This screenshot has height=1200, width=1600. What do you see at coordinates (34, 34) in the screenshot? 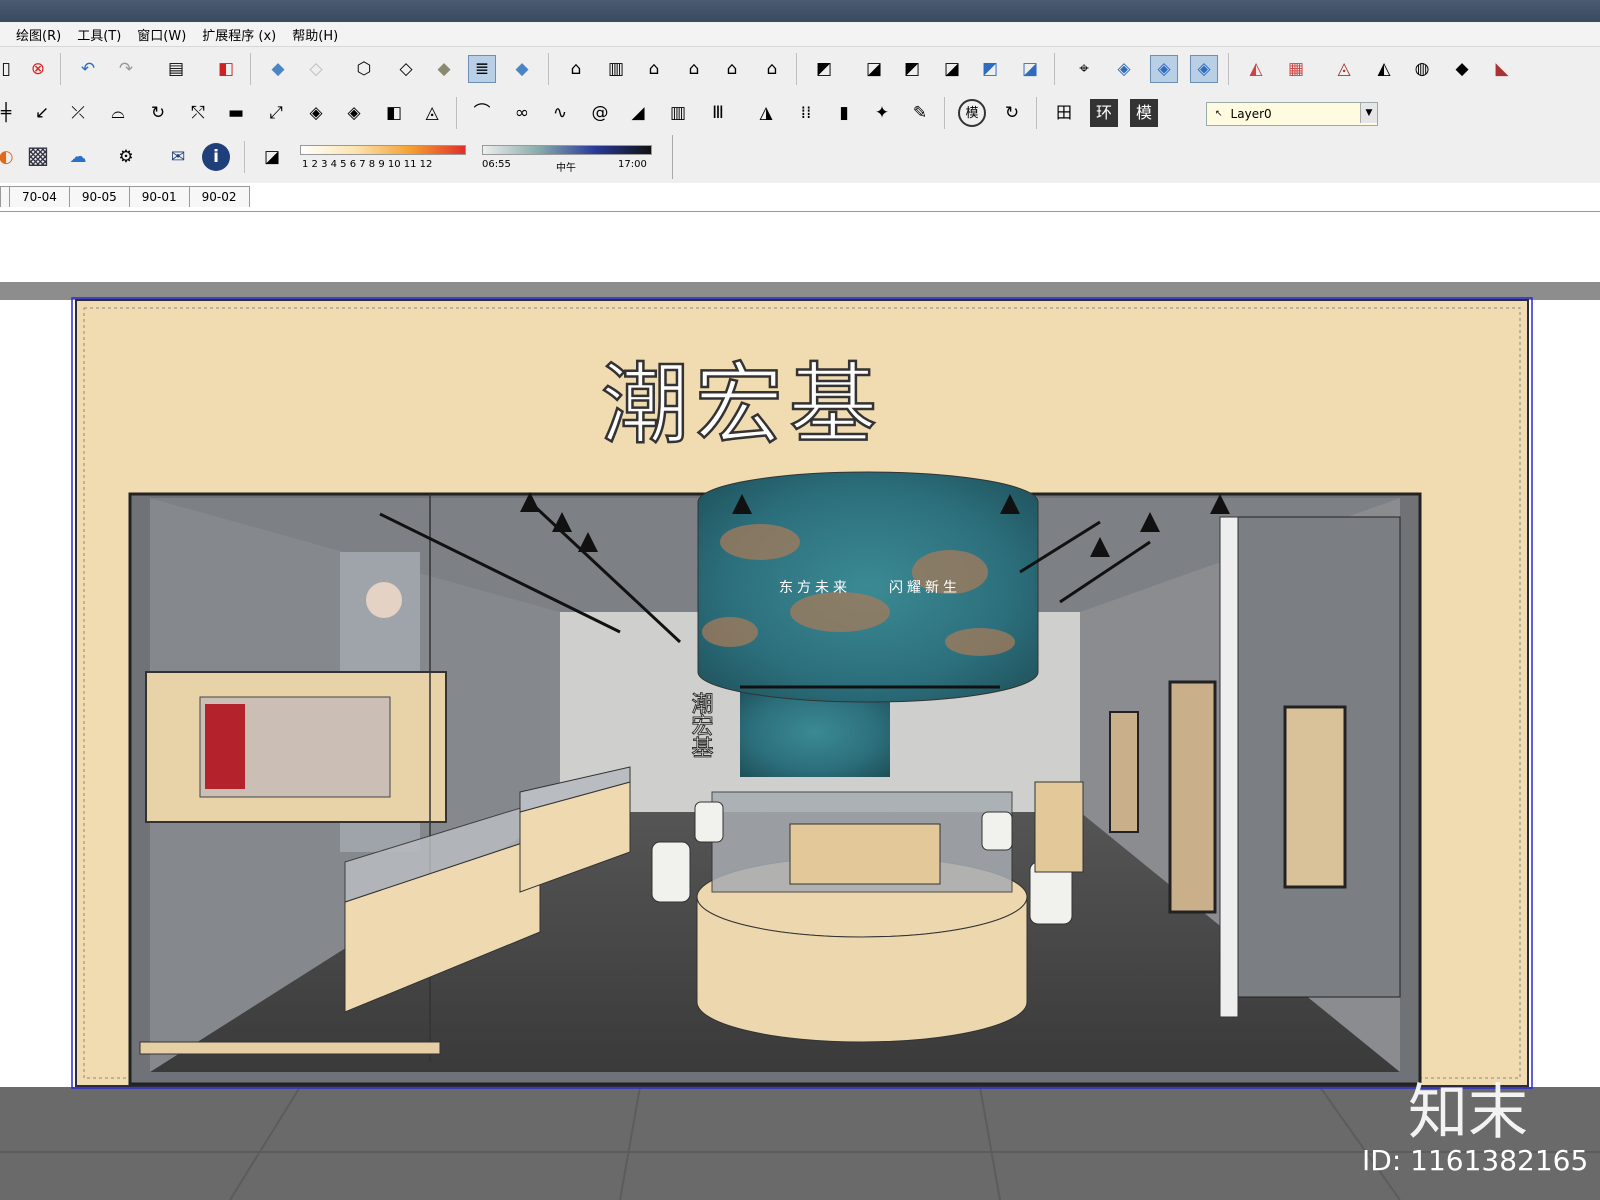
I see `menu-draw: 绘图(R)` at bounding box center [34, 34].